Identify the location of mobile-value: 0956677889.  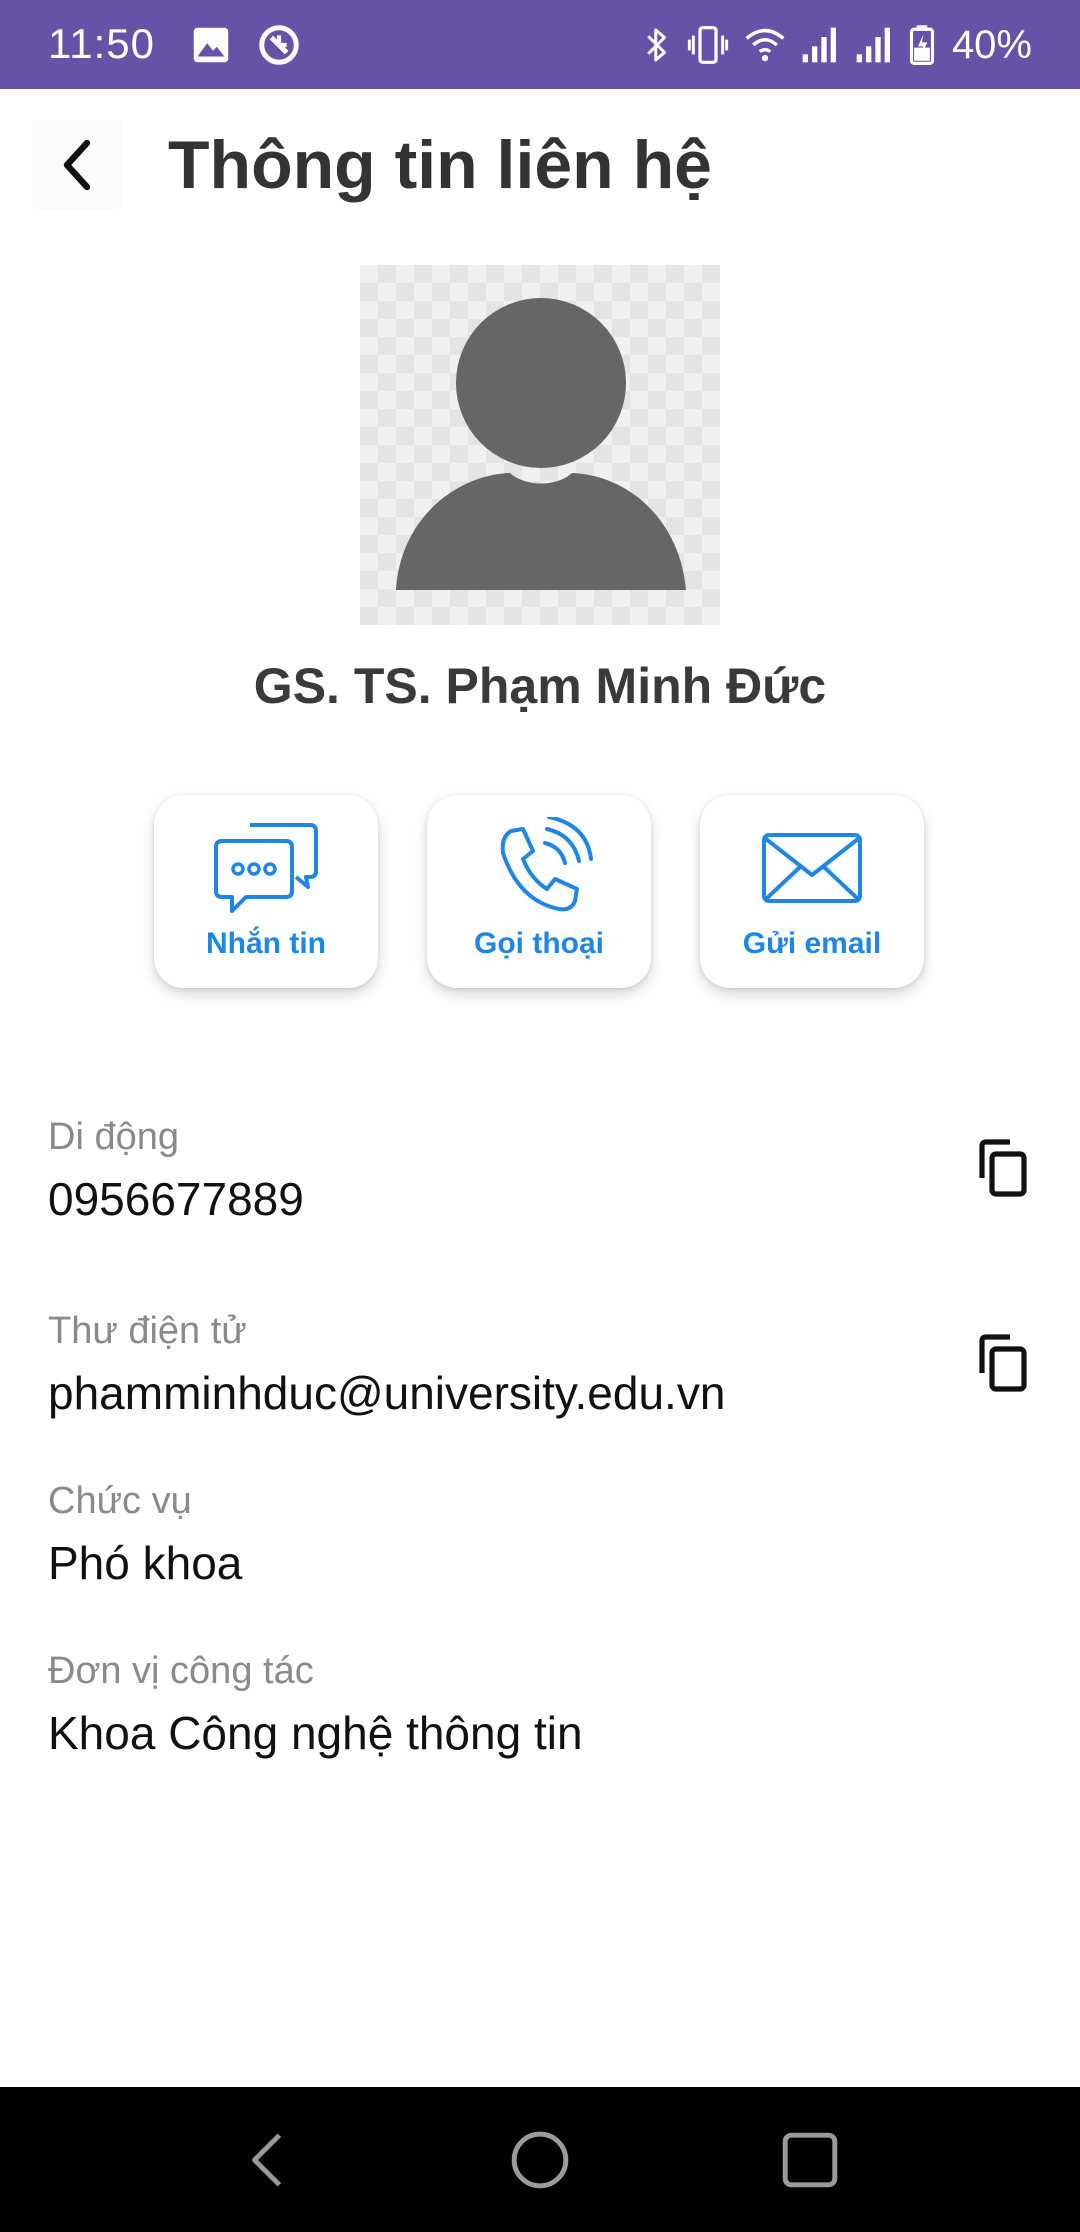
(176, 1199).